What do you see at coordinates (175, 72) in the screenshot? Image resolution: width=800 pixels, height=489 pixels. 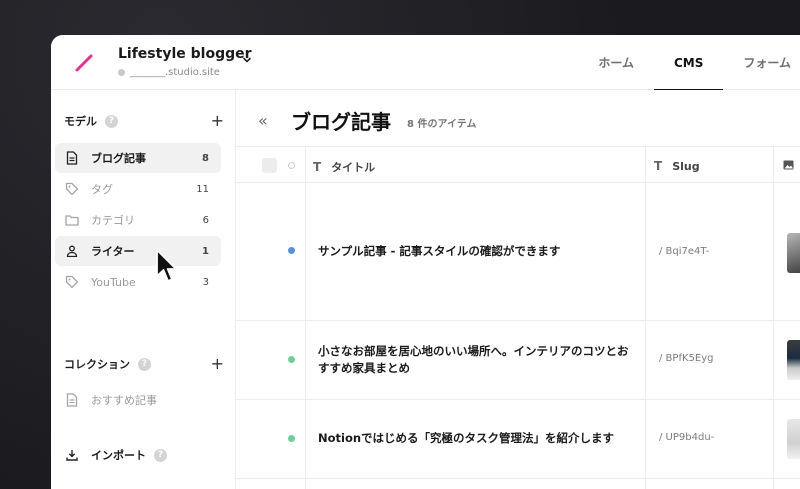 I see `project-url-text: _______.studio.site` at bounding box center [175, 72].